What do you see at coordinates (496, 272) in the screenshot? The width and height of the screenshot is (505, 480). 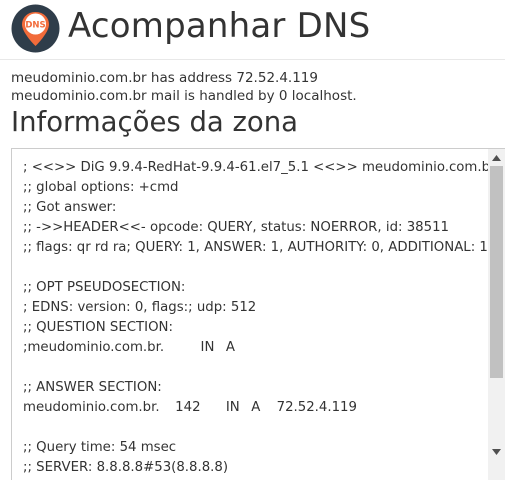 I see `scrollbar-thumb` at bounding box center [496, 272].